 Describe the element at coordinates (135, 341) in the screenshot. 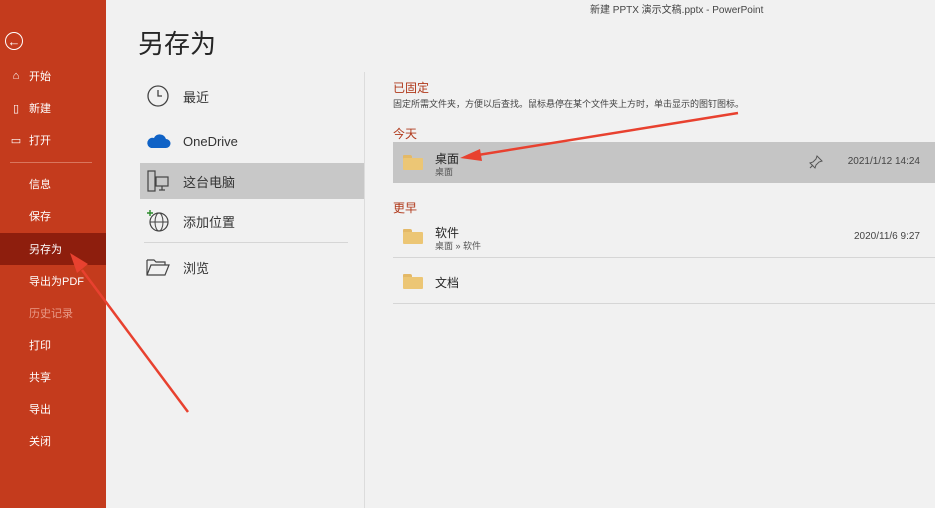

I see `annotation-arrow-save-as` at that location.